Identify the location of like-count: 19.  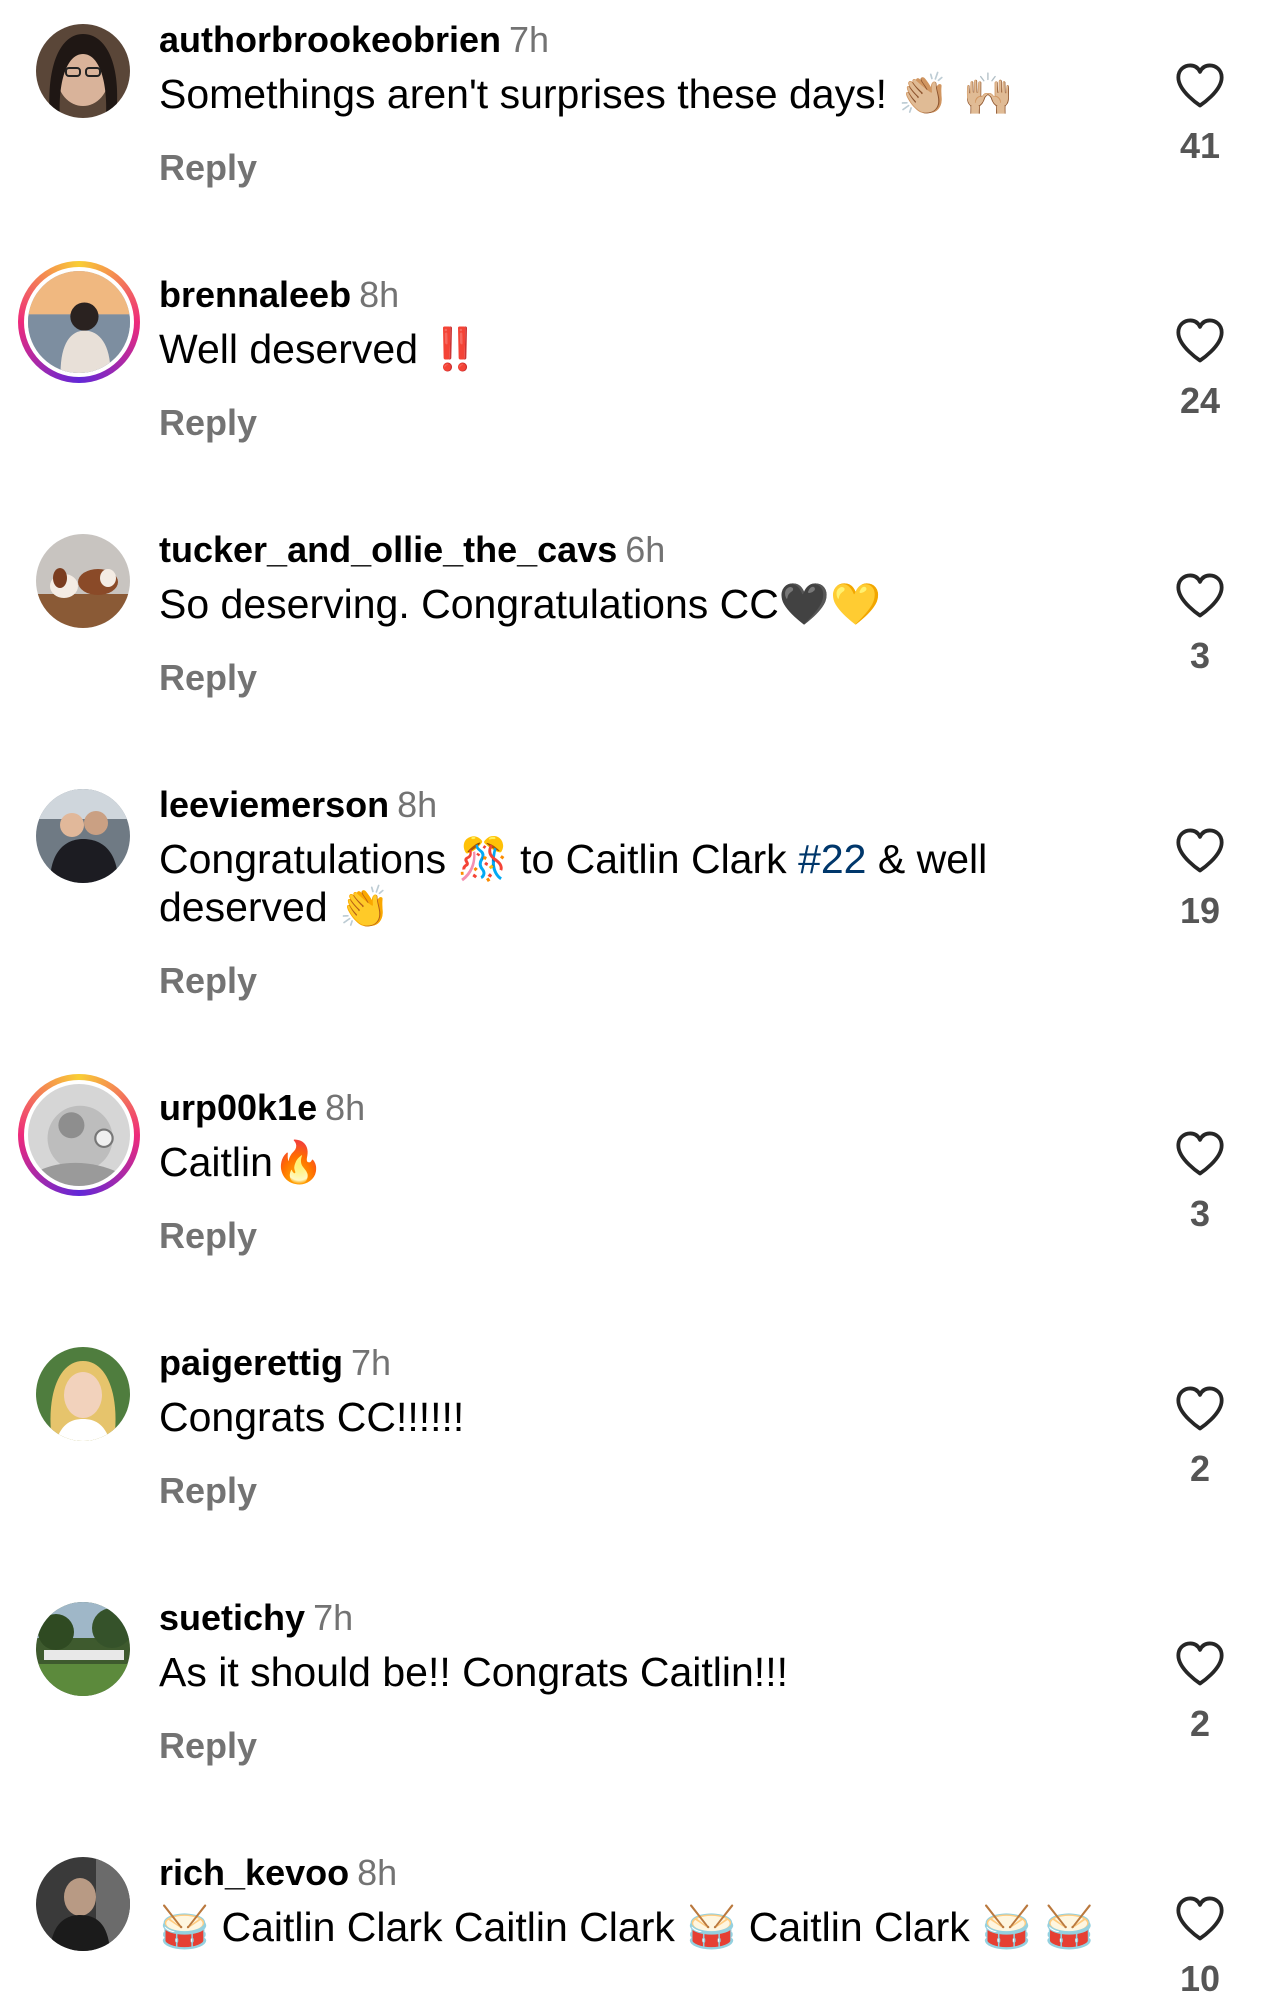
(1200, 910).